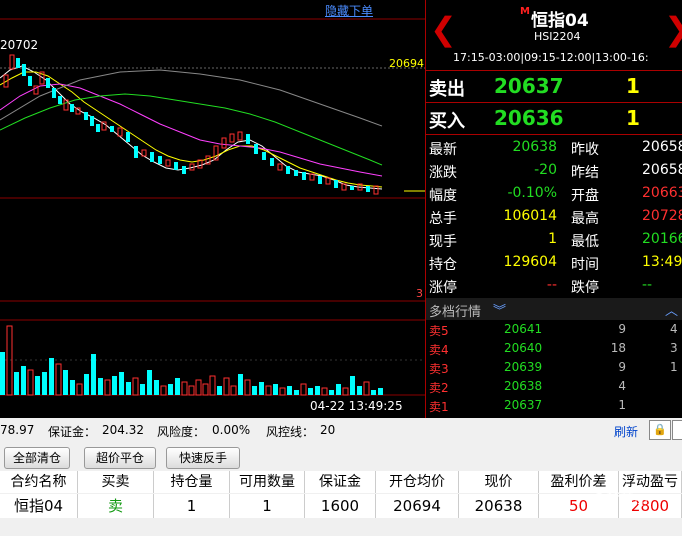 This screenshot has height=536, width=682. Describe the element at coordinates (120, 458) in the screenshot. I see `over-price-close-button: 超价平仓` at that location.